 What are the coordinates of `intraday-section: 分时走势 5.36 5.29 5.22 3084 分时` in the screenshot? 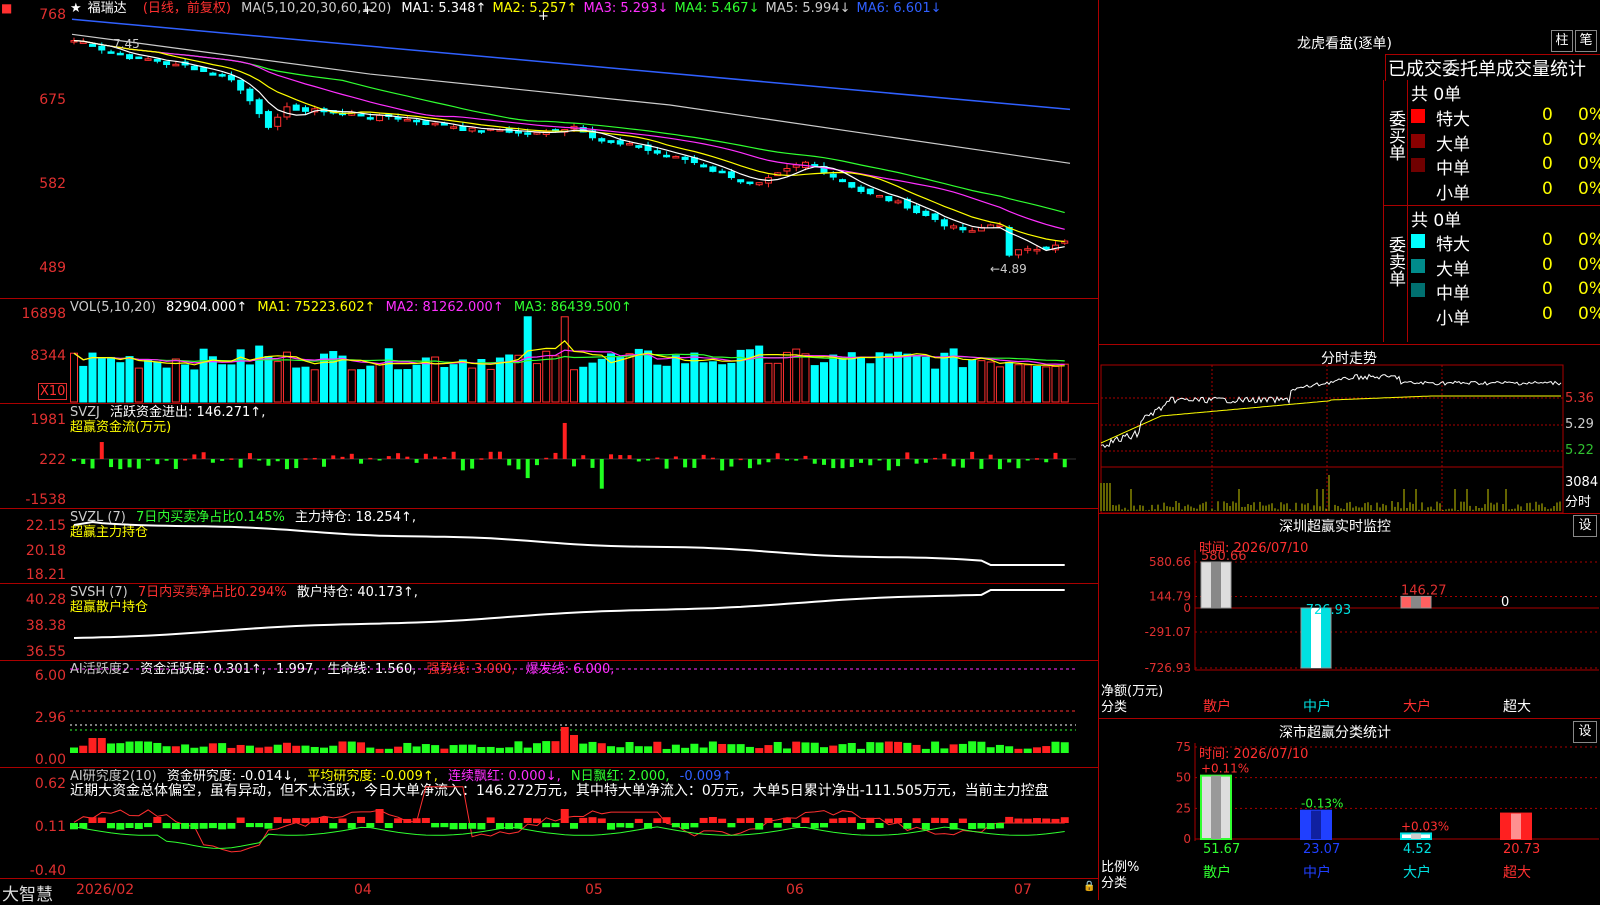 It's located at (1349, 429).